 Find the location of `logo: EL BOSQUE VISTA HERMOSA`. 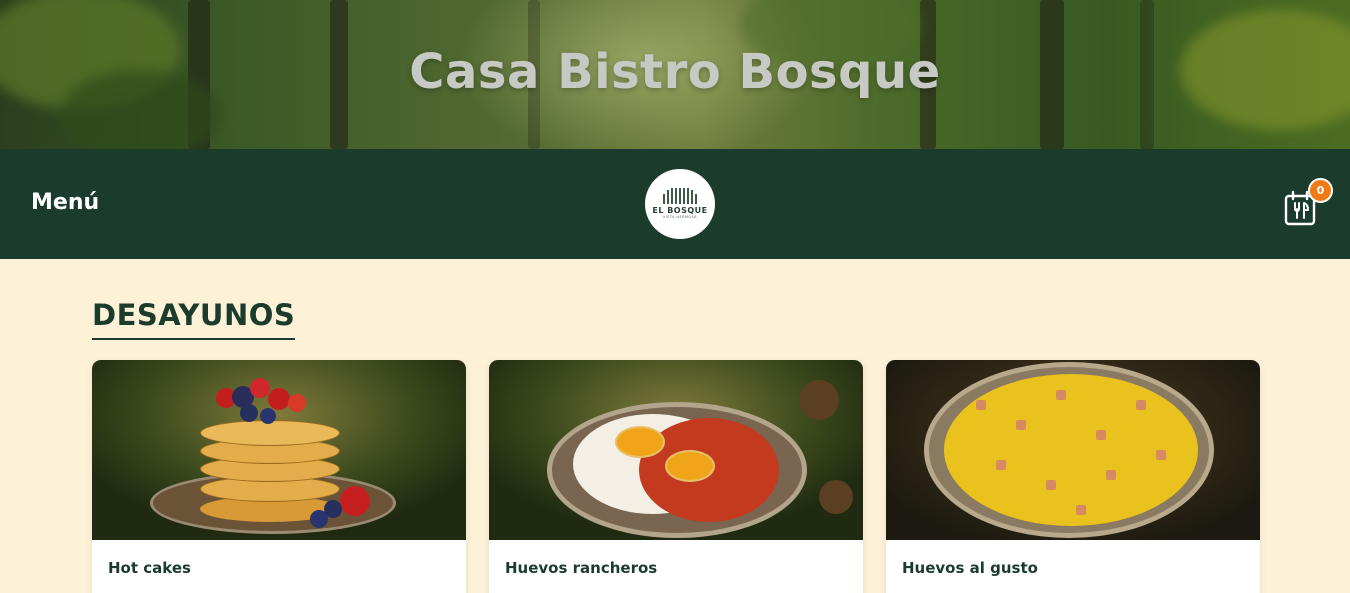

logo: EL BOSQUE VISTA HERMOSA is located at coordinates (680, 204).